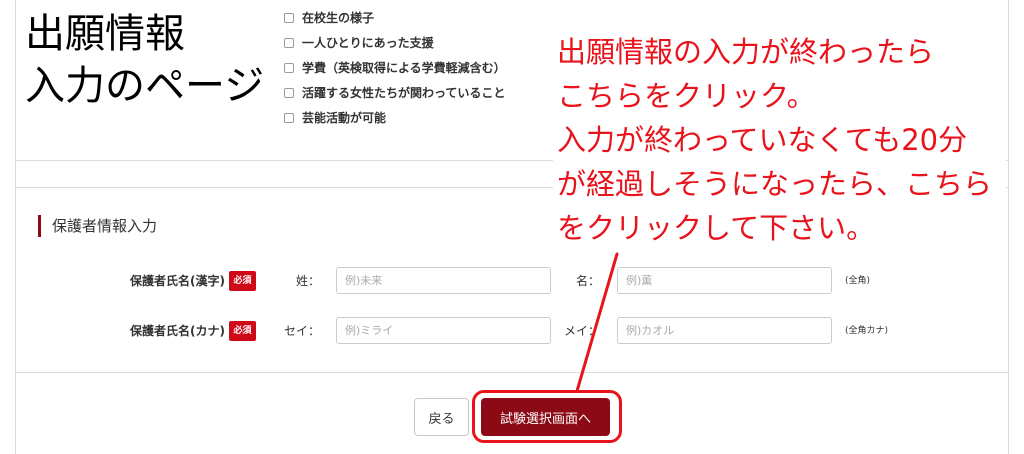  I want to click on callout-line: が経過しそうになったら、こちら, so click(775, 184).